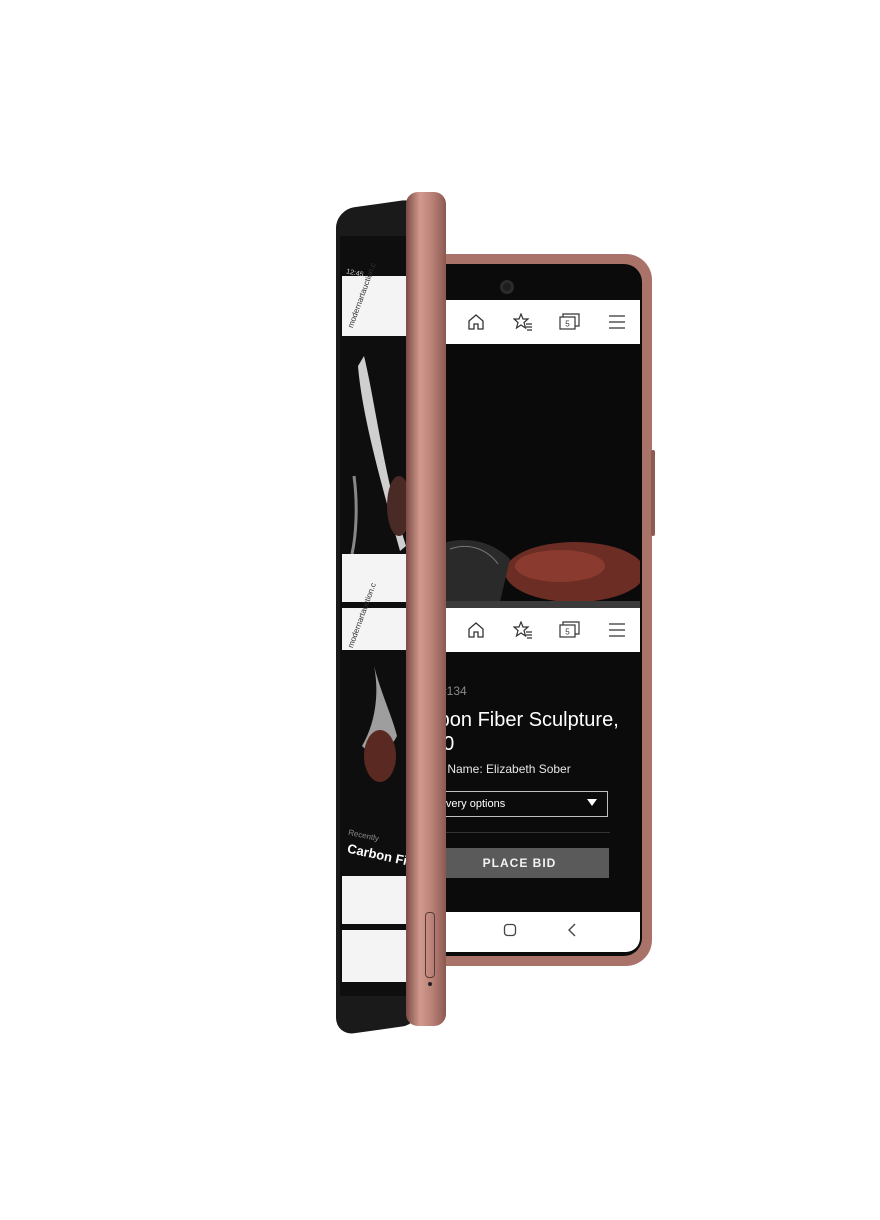 The height and width of the screenshot is (1220, 880). I want to click on cover-url-bar: modernartauction.c, so click(376, 299).